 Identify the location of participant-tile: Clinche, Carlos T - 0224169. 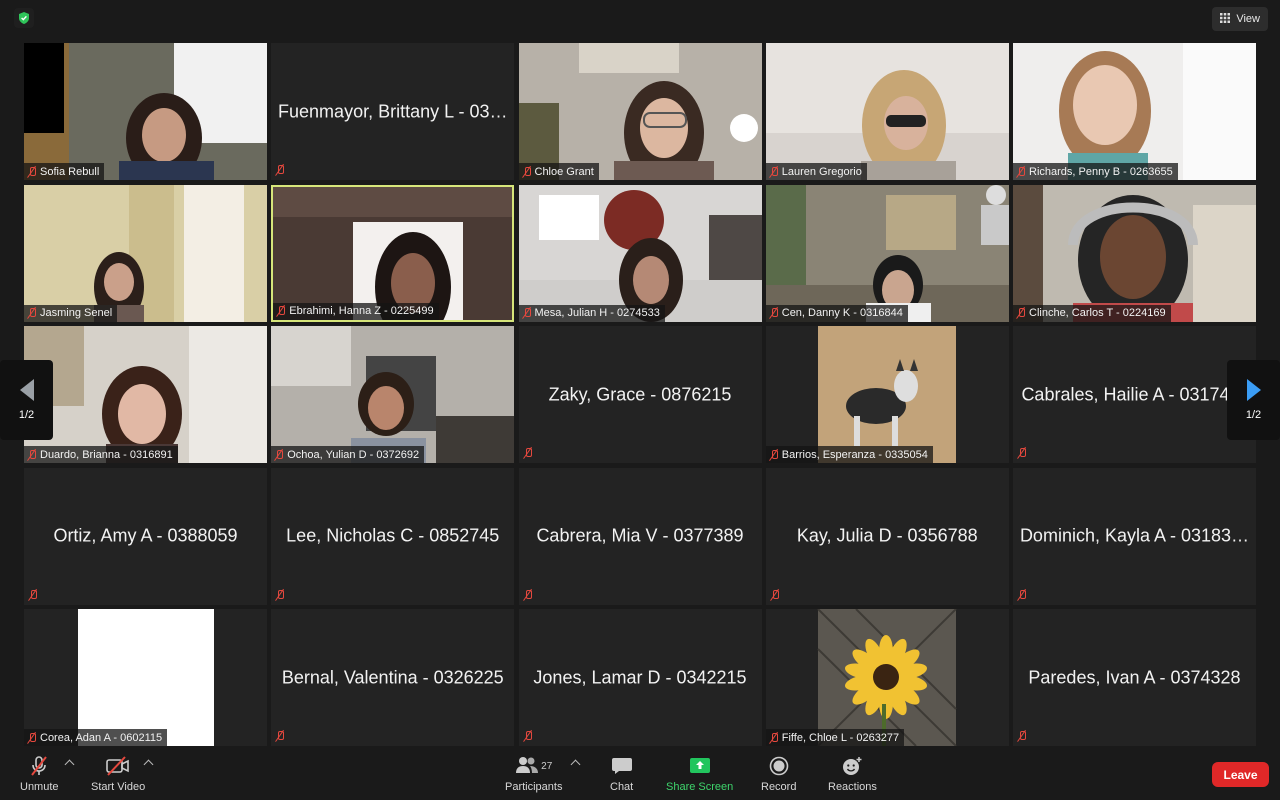
(1134, 253).